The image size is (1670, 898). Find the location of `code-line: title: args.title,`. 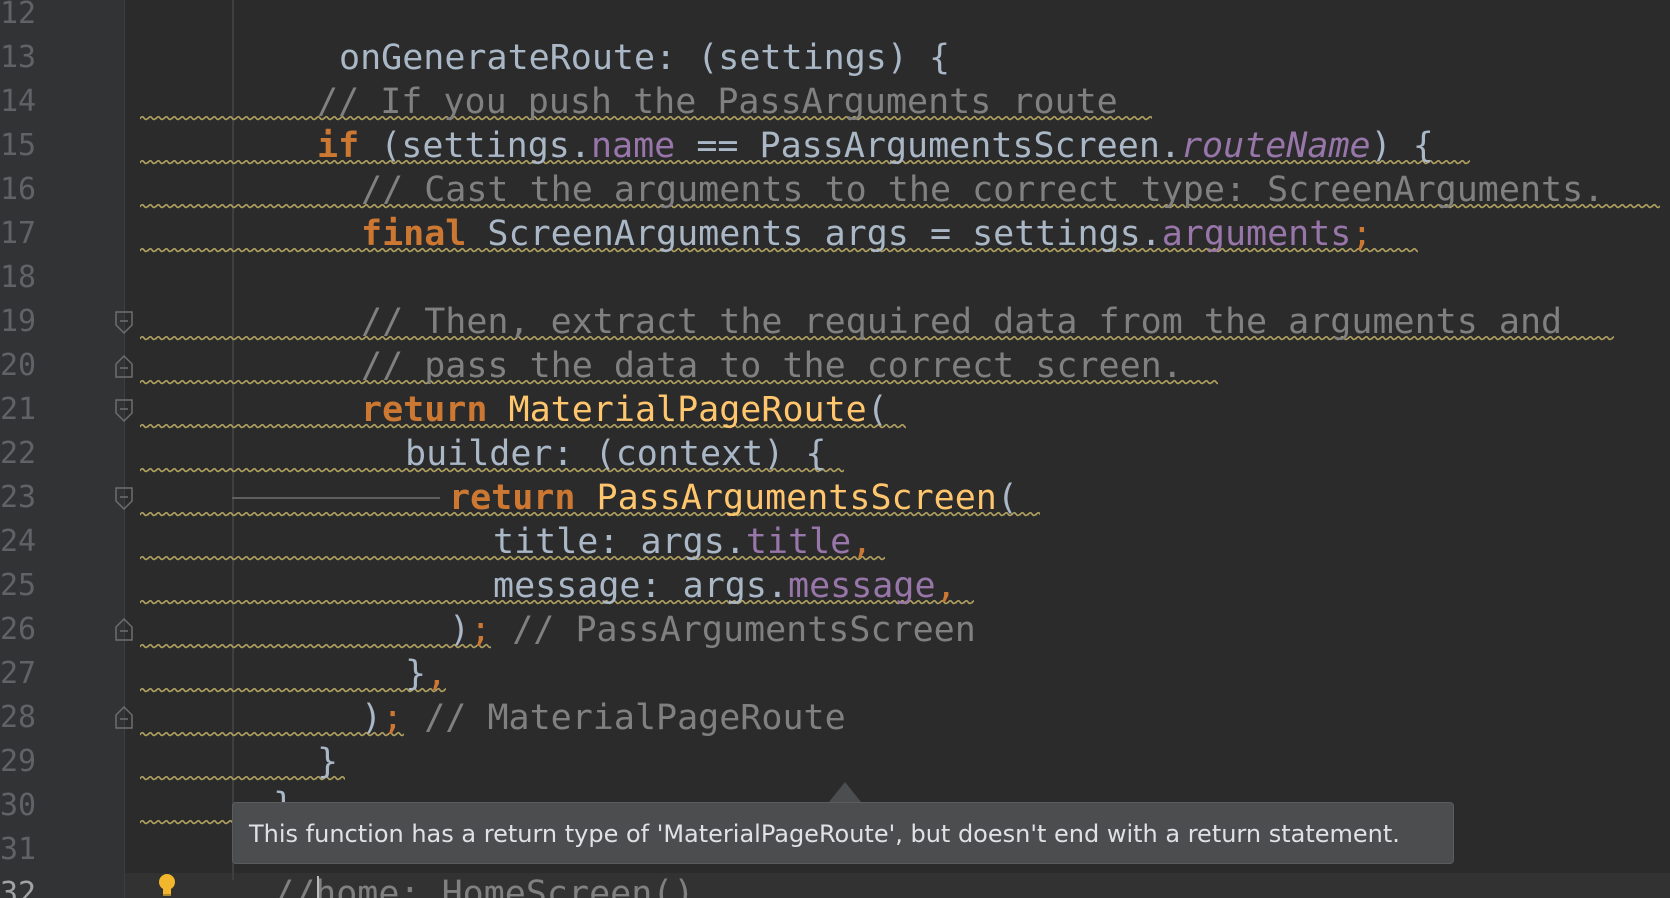

code-line: title: args.title, is located at coordinates (682, 542).